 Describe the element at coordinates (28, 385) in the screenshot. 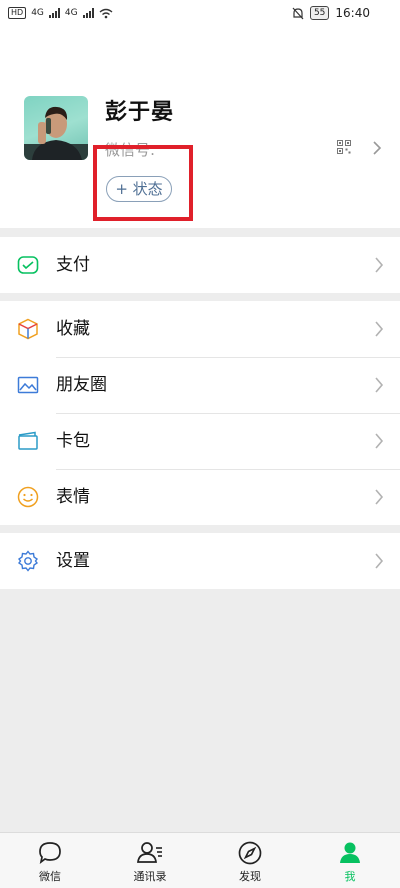

I see `image-icon` at that location.